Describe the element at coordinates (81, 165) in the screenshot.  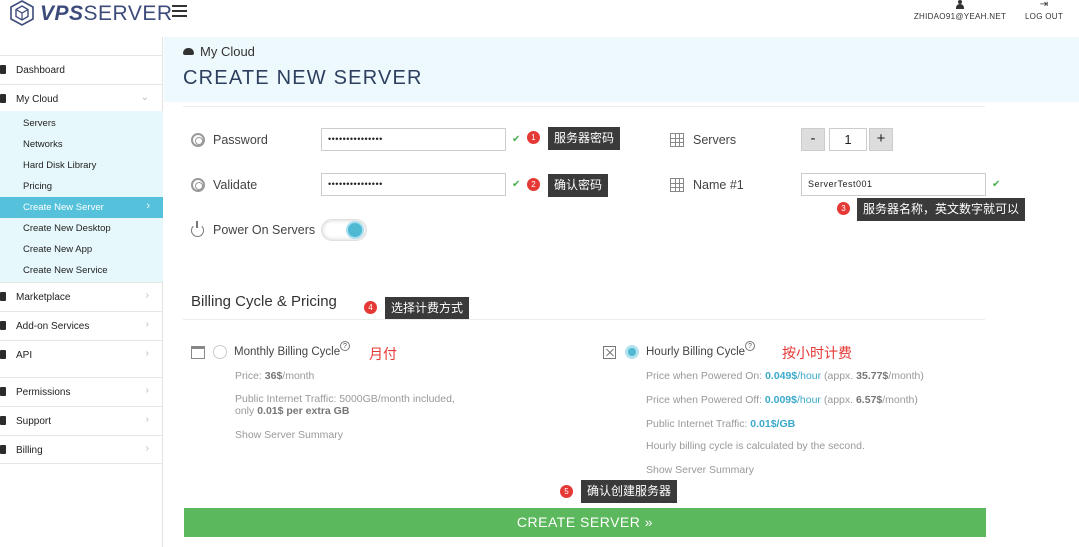
I see `submenu-item-hard-disk-library: Hard Disk Library` at that location.